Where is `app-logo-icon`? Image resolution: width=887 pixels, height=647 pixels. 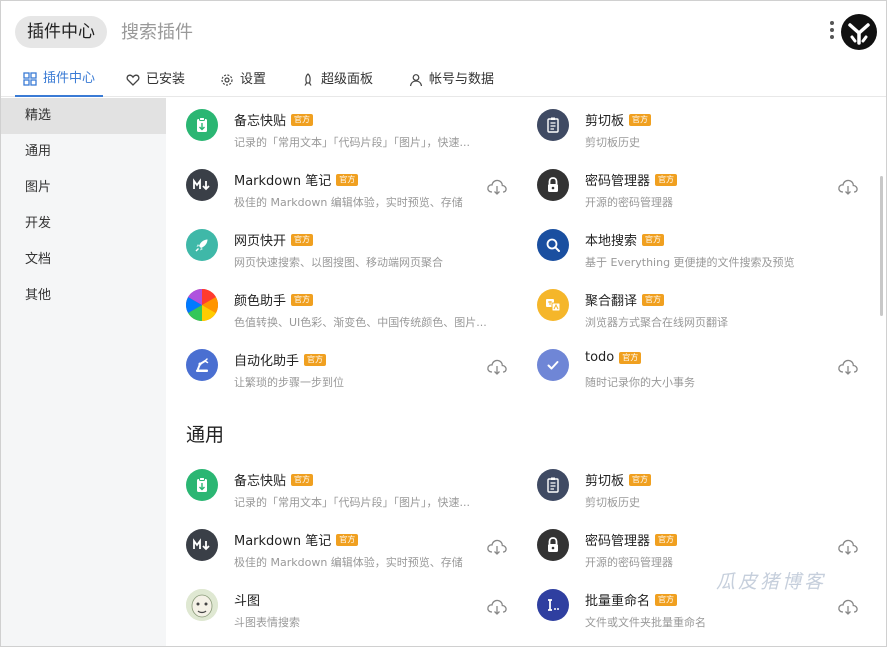 app-logo-icon is located at coordinates (859, 32).